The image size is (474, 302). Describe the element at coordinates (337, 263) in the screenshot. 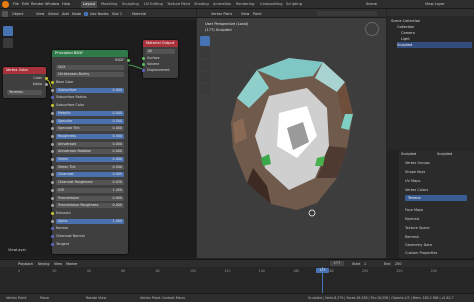

I see `current-frame-field: 177` at that location.